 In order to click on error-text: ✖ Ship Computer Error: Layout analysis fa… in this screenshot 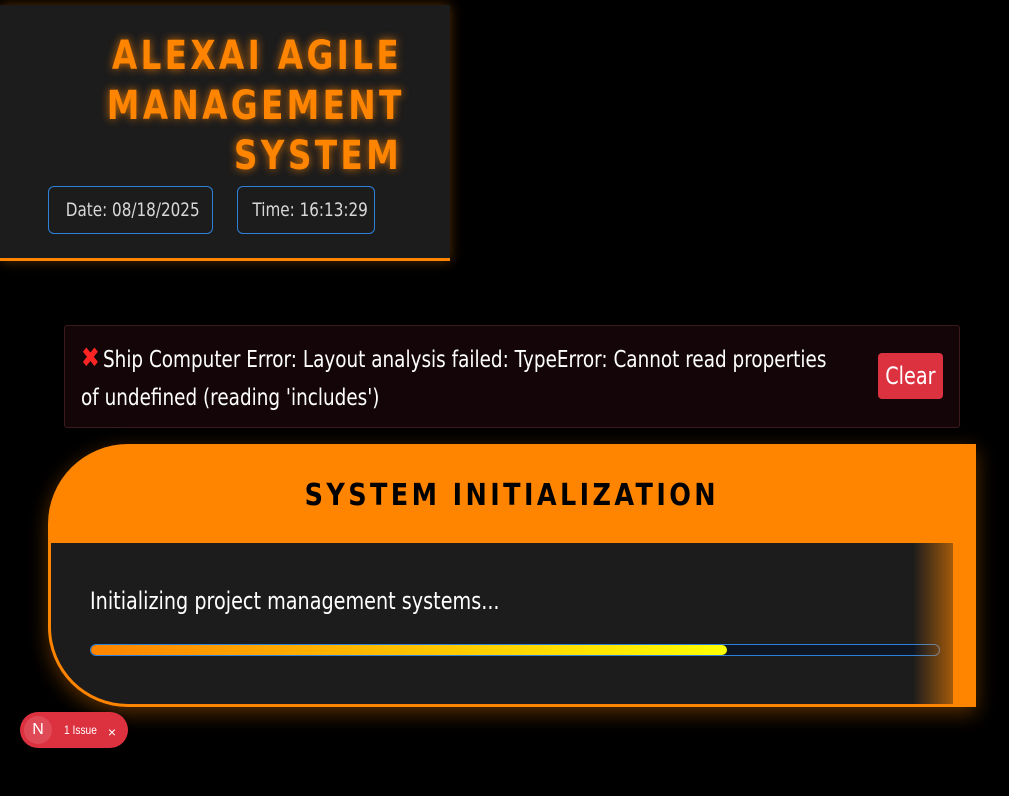, I will do `click(457, 378)`.